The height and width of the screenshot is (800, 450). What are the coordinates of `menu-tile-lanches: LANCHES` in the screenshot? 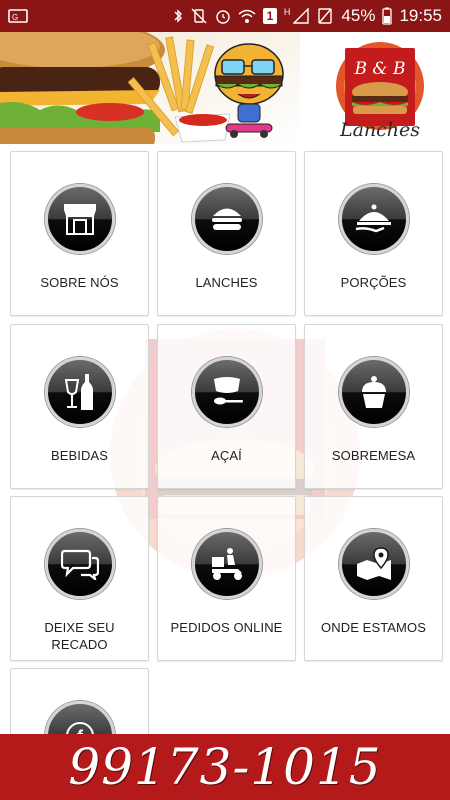 It's located at (226, 233).